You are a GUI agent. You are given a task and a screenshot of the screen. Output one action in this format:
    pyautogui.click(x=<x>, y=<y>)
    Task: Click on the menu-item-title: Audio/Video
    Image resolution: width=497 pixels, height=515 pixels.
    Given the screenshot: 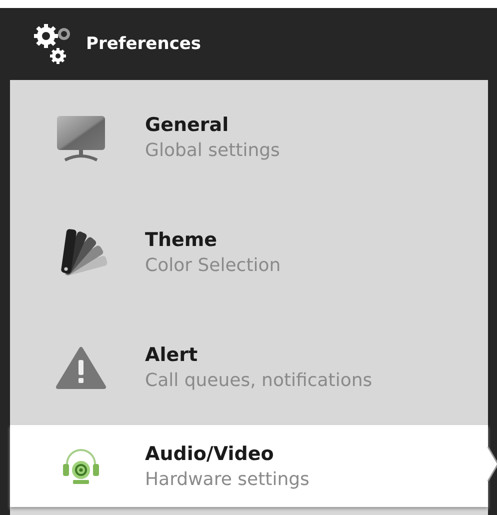 What is the action you would take?
    pyautogui.click(x=210, y=453)
    